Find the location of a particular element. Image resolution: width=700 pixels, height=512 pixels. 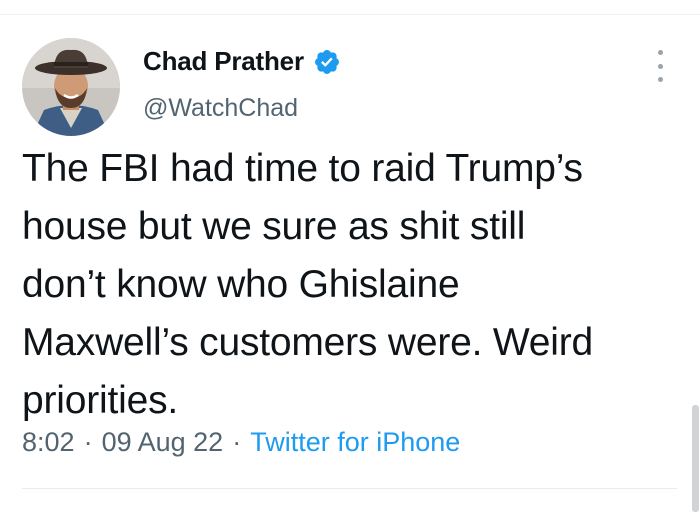

tweet-time: 8:02 is located at coordinates (48, 442).